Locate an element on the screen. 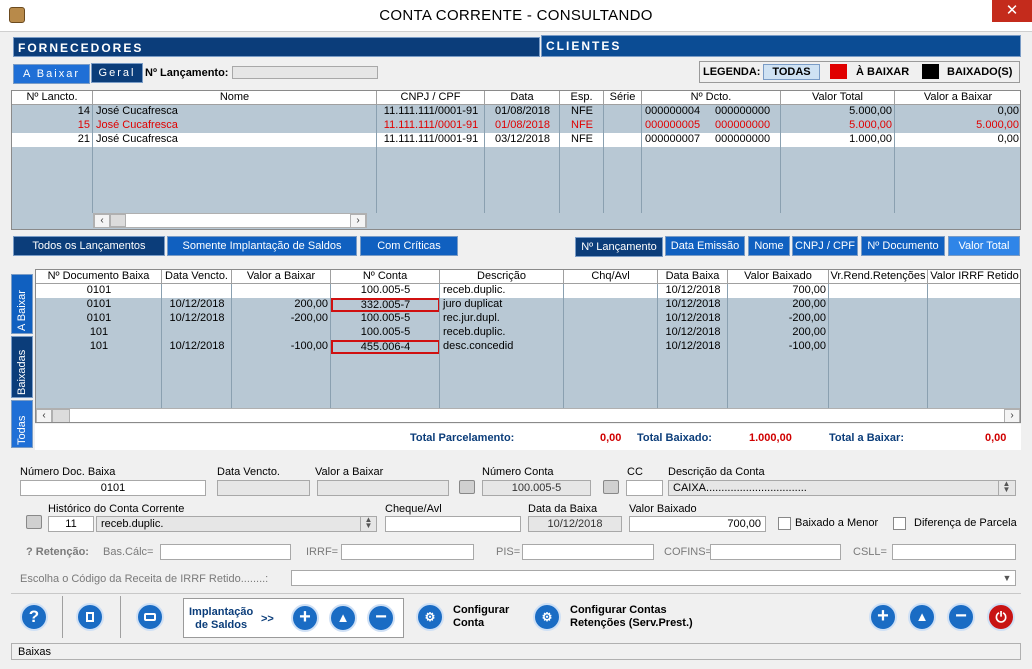 This screenshot has height=669, width=1032. help-button: ? is located at coordinates (34, 617).